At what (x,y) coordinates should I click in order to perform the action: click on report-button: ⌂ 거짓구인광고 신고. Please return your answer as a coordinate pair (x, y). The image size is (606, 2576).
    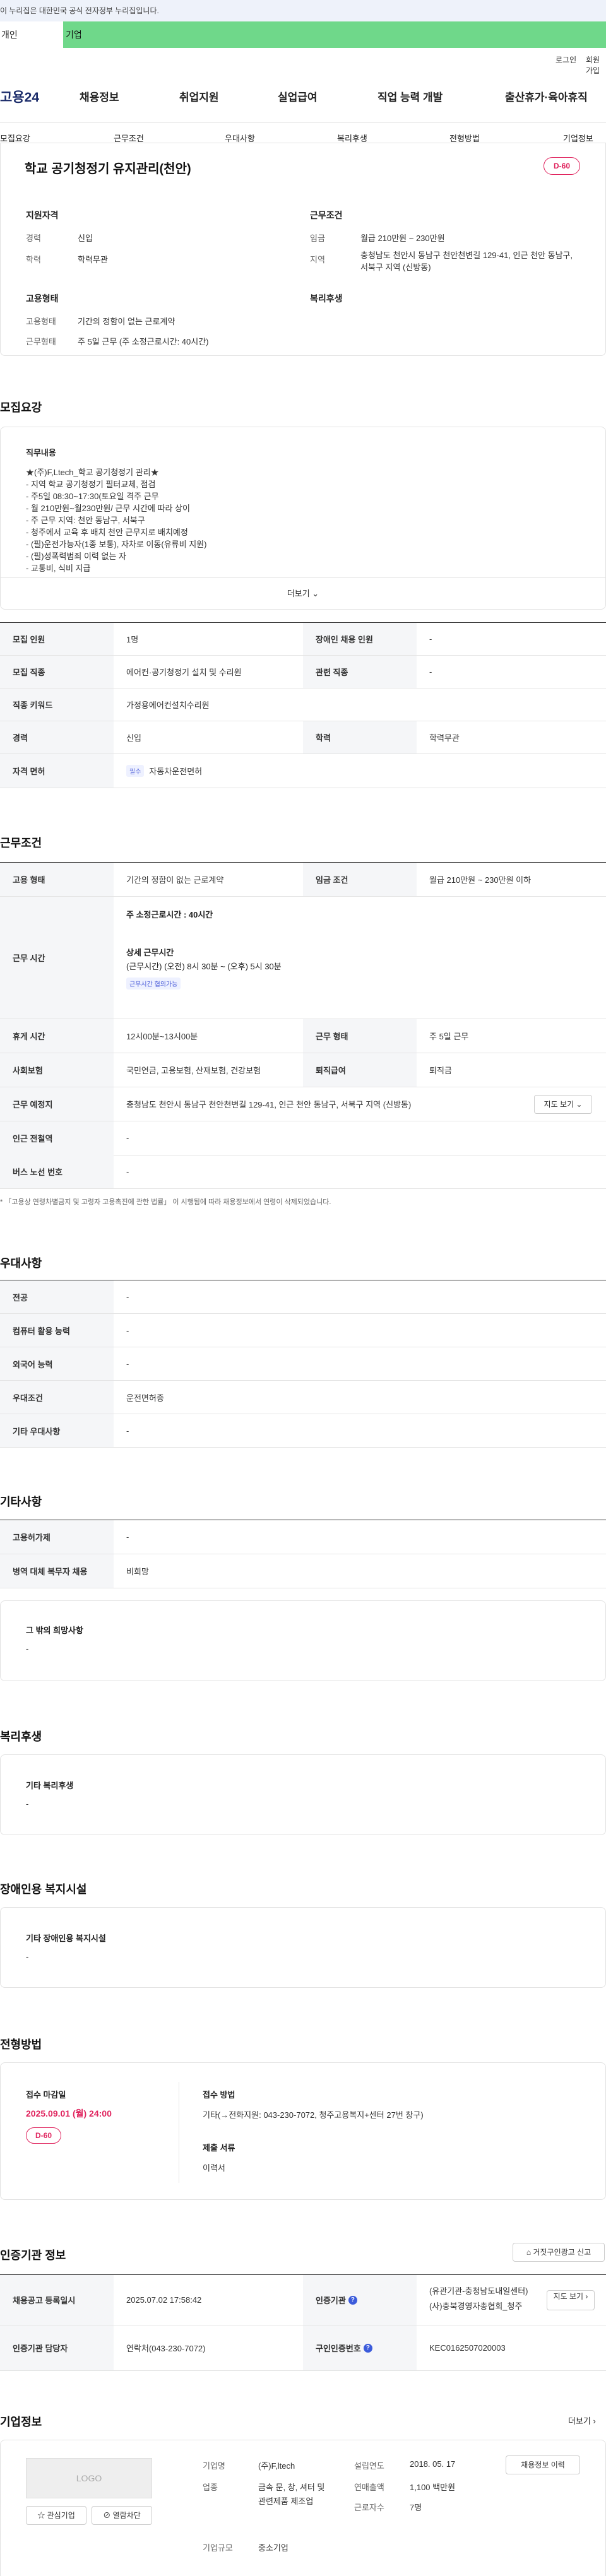
    Looking at the image, I should click on (559, 2252).